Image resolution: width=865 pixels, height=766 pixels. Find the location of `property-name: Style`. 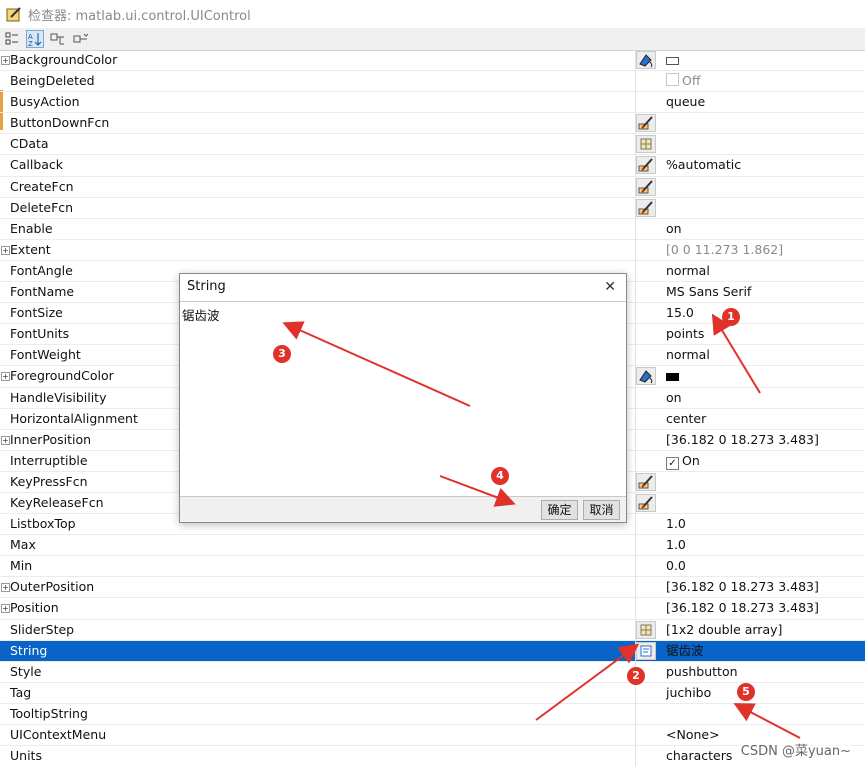

property-name: Style is located at coordinates (26, 671).